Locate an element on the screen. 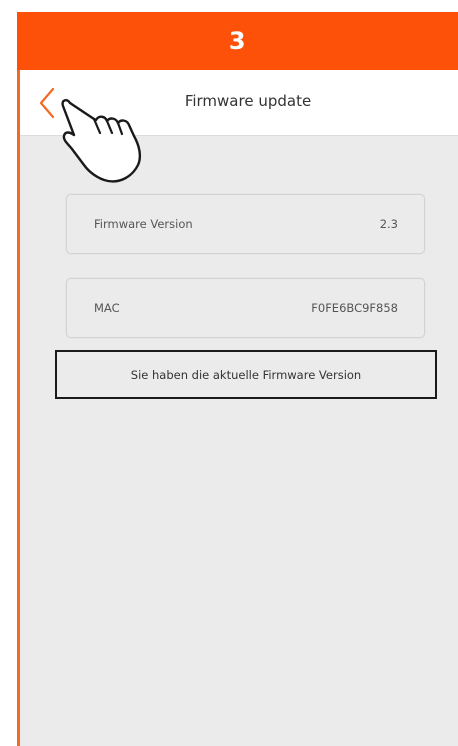 The width and height of the screenshot is (458, 746). firmware-version-value: 2.3 is located at coordinates (388, 224).